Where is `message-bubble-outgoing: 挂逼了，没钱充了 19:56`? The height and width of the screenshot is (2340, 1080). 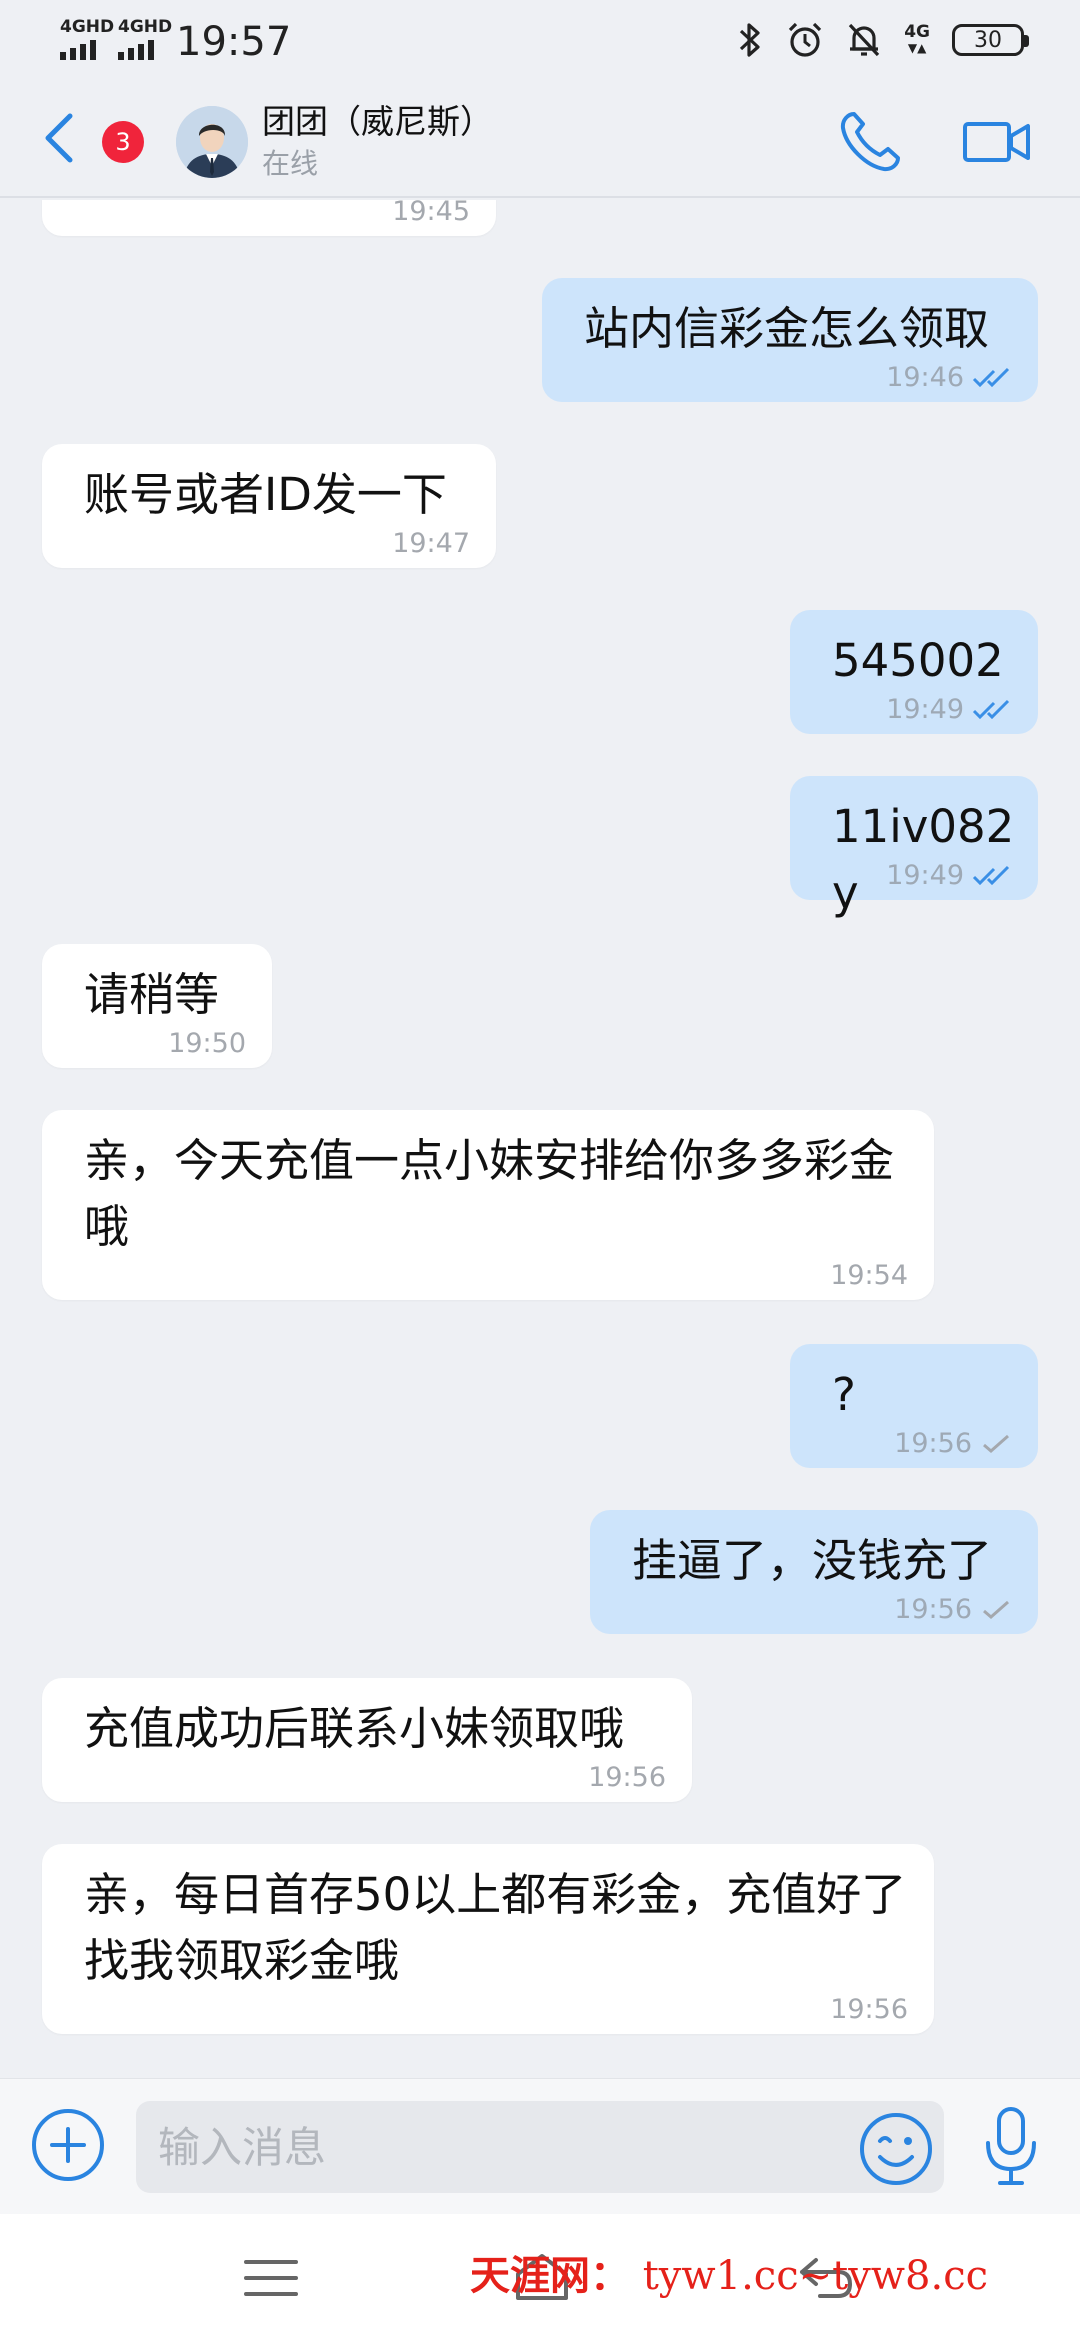
message-bubble-outgoing: 挂逼了，没钱充了 19:56 is located at coordinates (814, 1572).